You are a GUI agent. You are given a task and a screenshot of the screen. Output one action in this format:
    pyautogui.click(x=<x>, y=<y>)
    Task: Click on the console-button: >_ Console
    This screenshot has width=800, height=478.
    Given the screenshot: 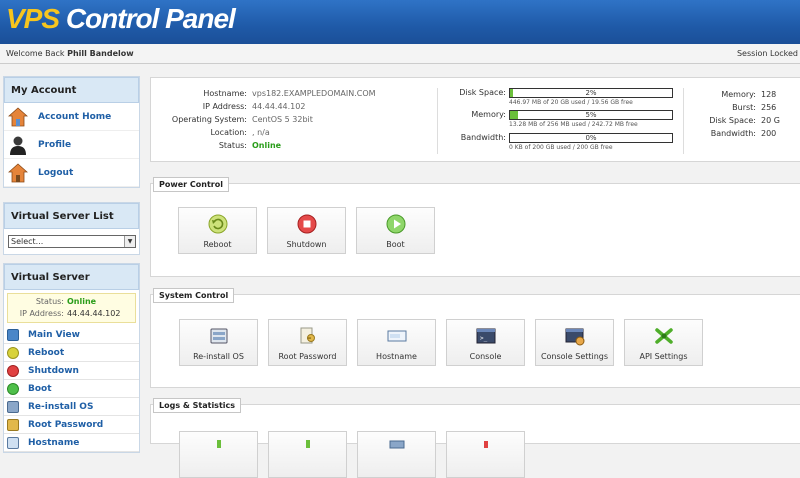 What is the action you would take?
    pyautogui.click(x=485, y=342)
    